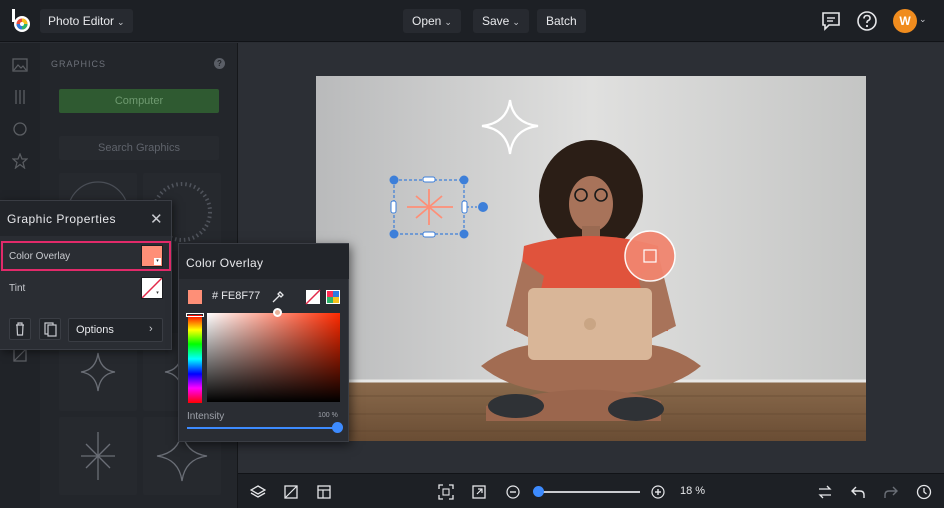 The image size is (944, 508). What do you see at coordinates (446, 492) in the screenshot?
I see `fit-screen-icon` at bounding box center [446, 492].